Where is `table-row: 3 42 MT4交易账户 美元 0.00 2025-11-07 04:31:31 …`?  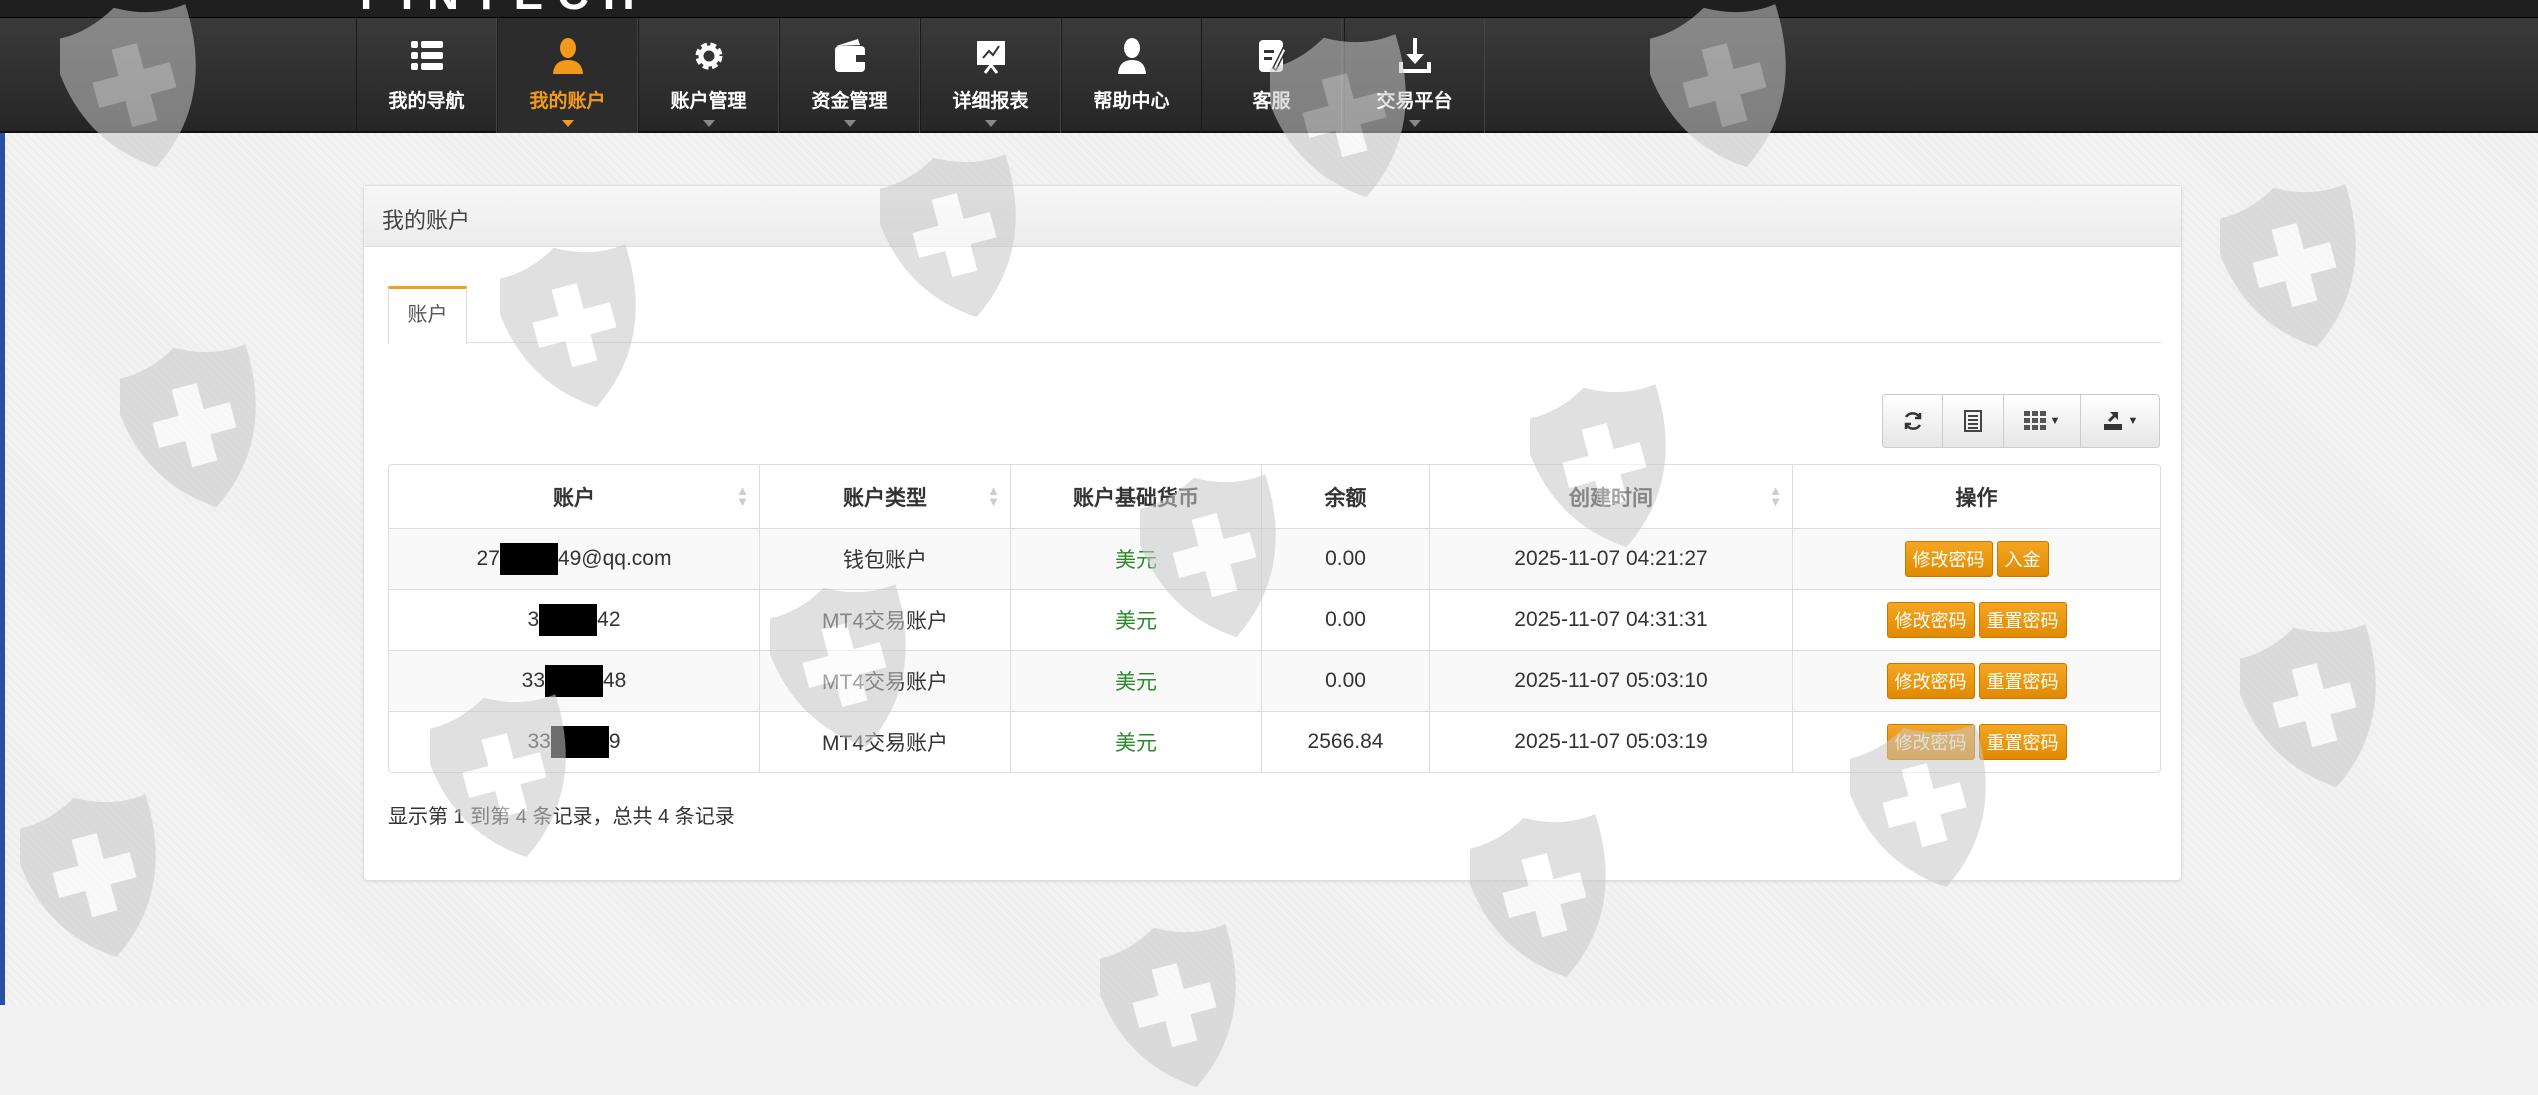 table-row: 3 42 MT4交易账户 美元 0.00 2025-11-07 04:31:31 … is located at coordinates (1274, 619).